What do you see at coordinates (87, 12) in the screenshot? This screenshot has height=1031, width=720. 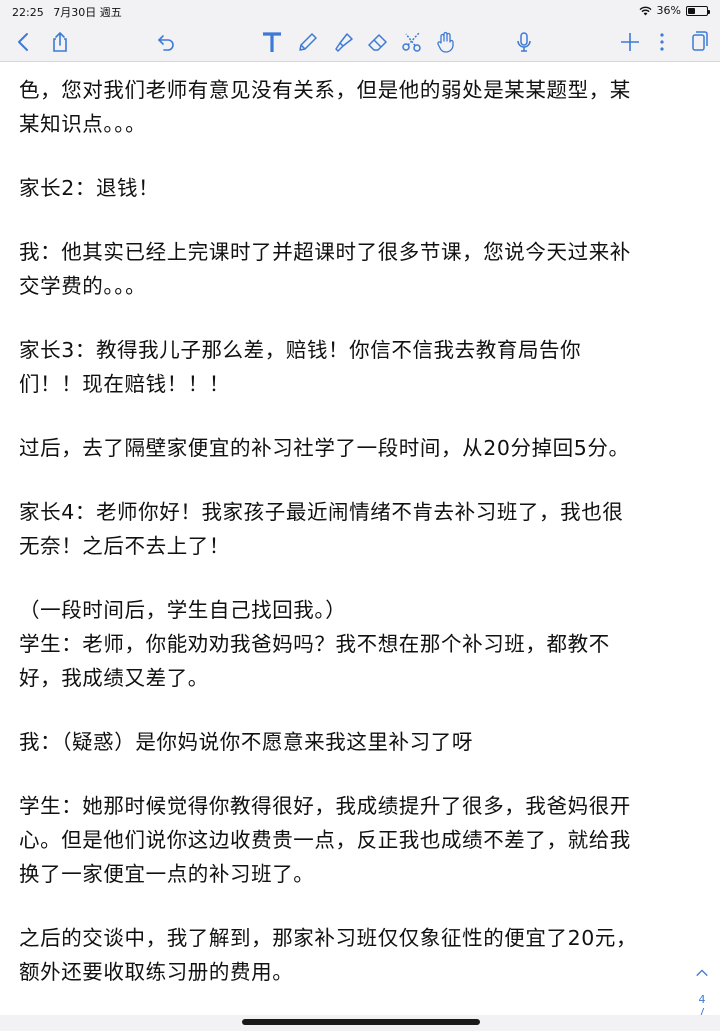 I see `status-date: 7月30日 週五` at bounding box center [87, 12].